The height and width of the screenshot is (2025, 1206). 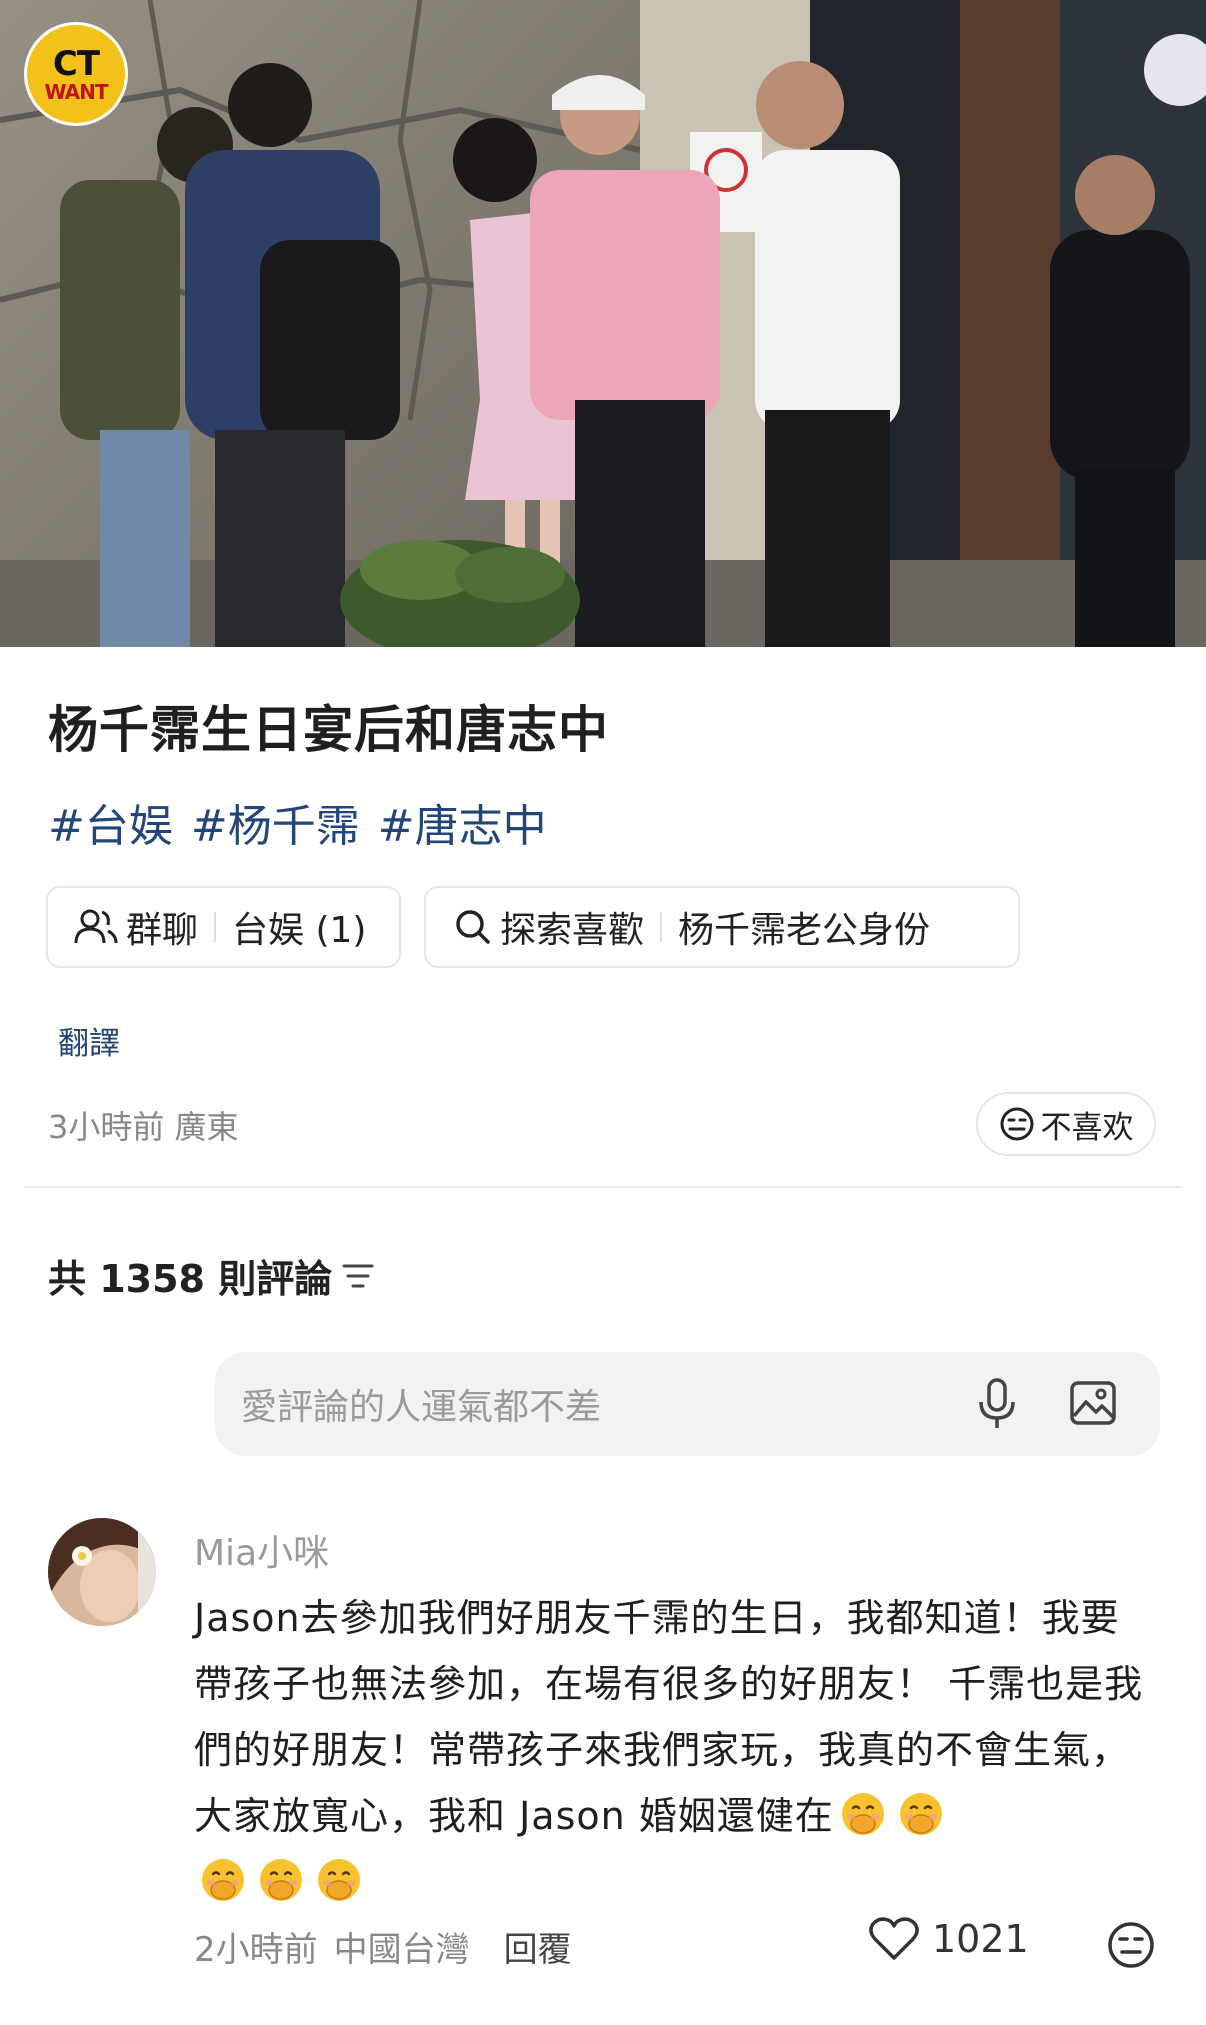 I want to click on ctwant-logo: CT WANT, so click(x=76, y=74).